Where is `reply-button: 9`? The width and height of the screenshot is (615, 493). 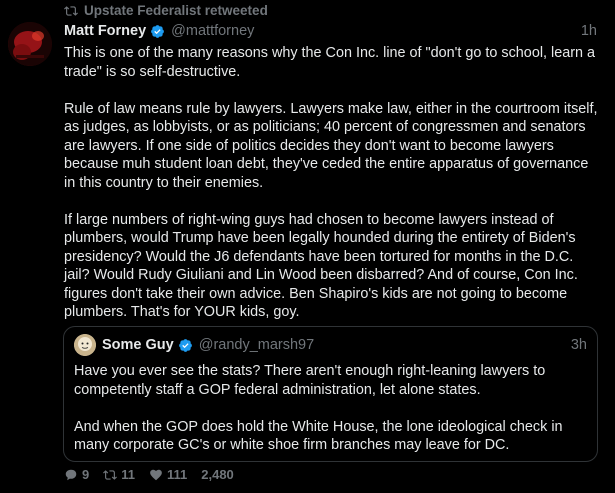
reply-button: 9 is located at coordinates (76, 474).